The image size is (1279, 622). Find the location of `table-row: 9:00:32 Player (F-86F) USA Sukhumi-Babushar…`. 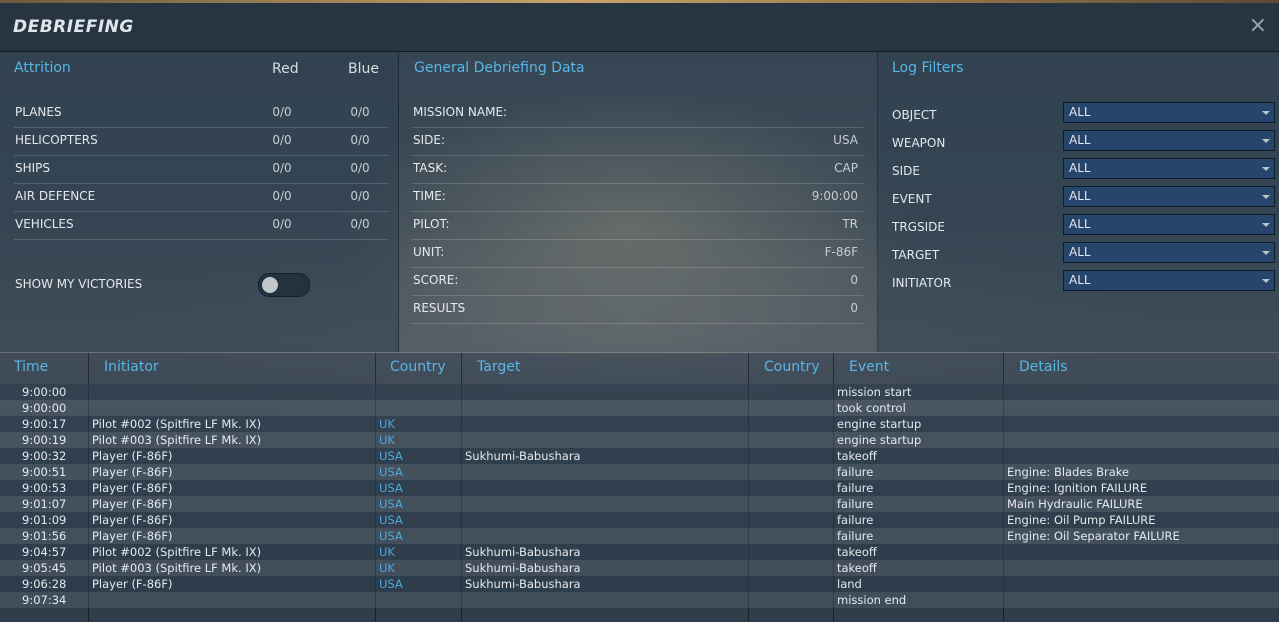

table-row: 9:00:32 Player (F-86F) USA Sukhumi-Babushar… is located at coordinates (639, 456).